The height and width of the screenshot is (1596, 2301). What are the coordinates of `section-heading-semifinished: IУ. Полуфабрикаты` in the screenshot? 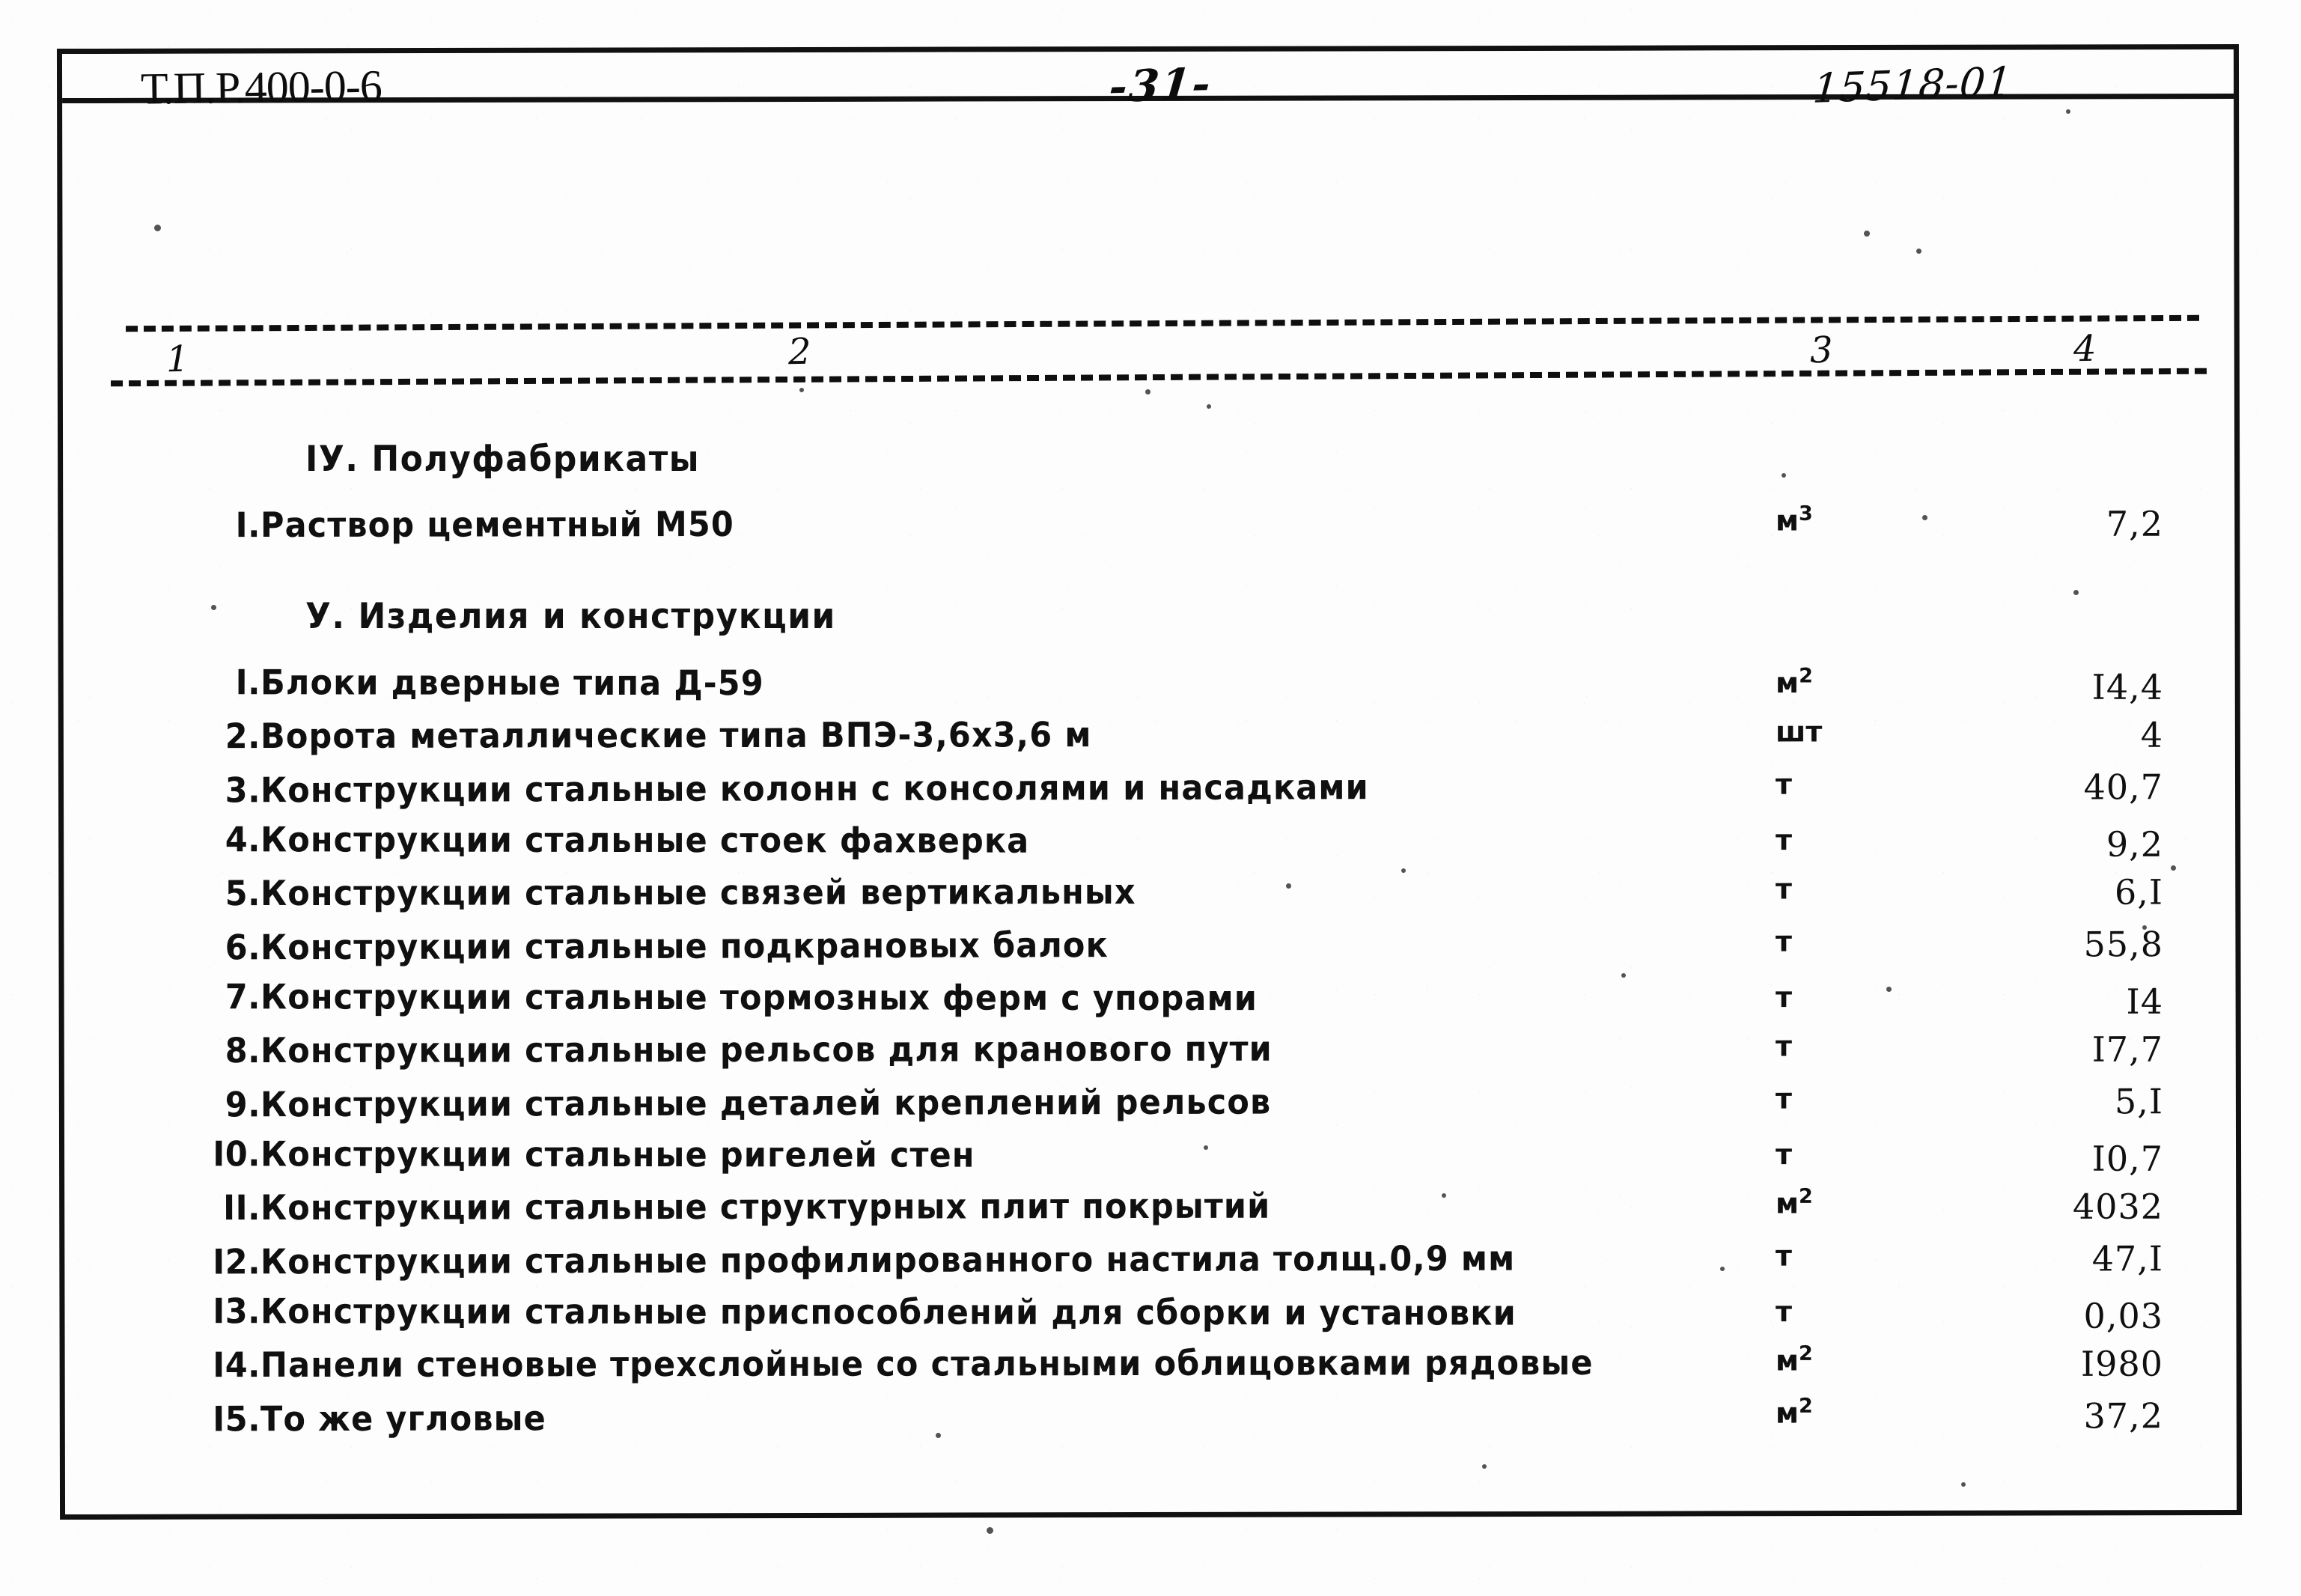 It's located at (503, 460).